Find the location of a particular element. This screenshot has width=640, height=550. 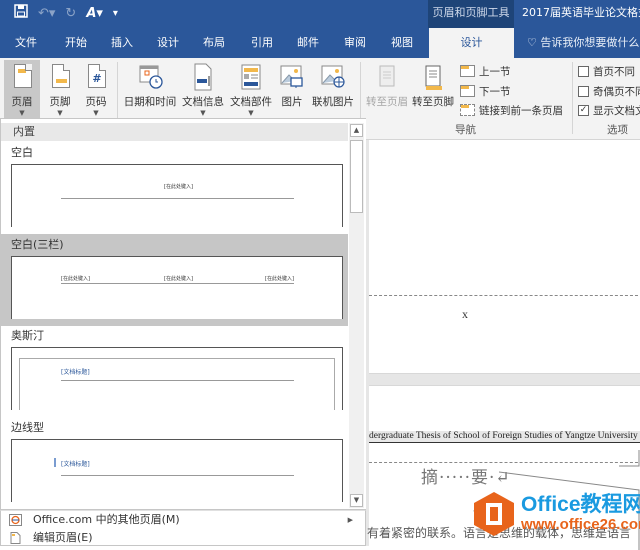

gallery-item-blank-three-column: [在此处键入] [在此处键入] [在此处键入] is located at coordinates (177, 287).